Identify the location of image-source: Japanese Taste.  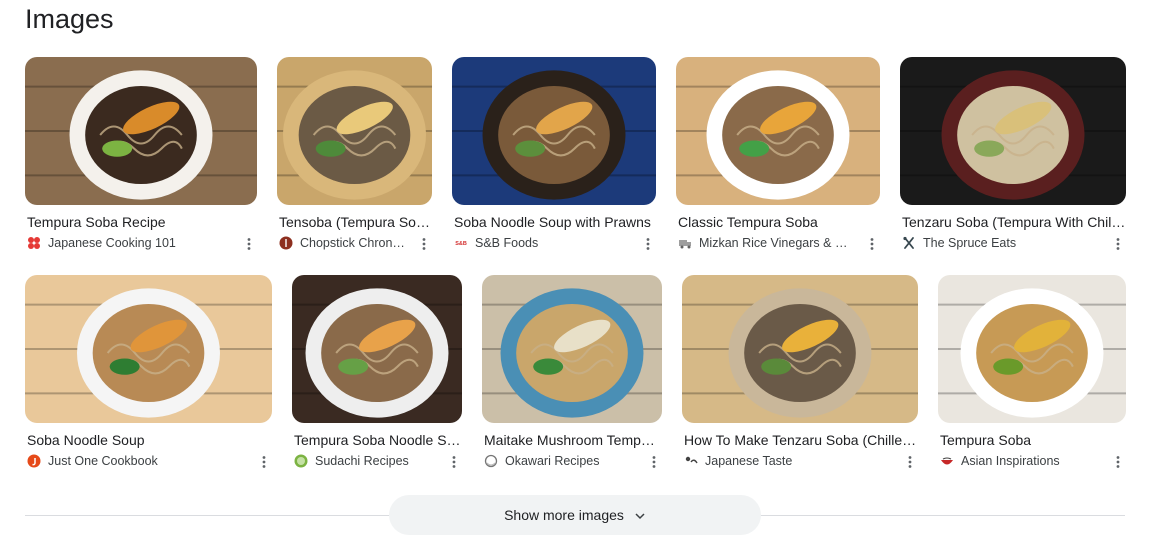
(788, 461).